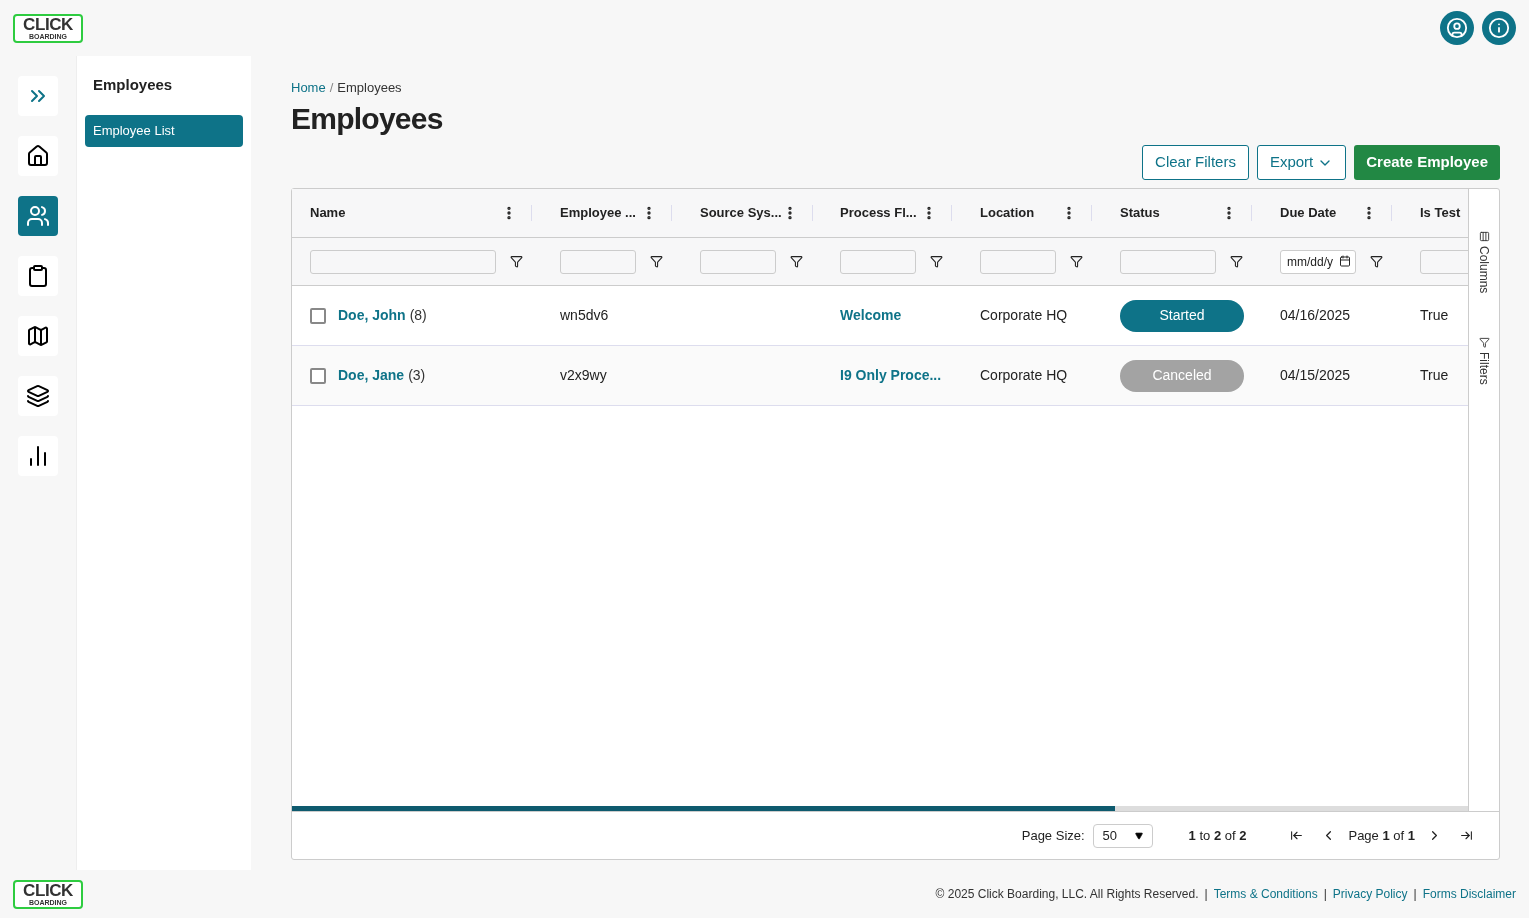  I want to click on page-size-label: Page Size:, so click(1053, 835).